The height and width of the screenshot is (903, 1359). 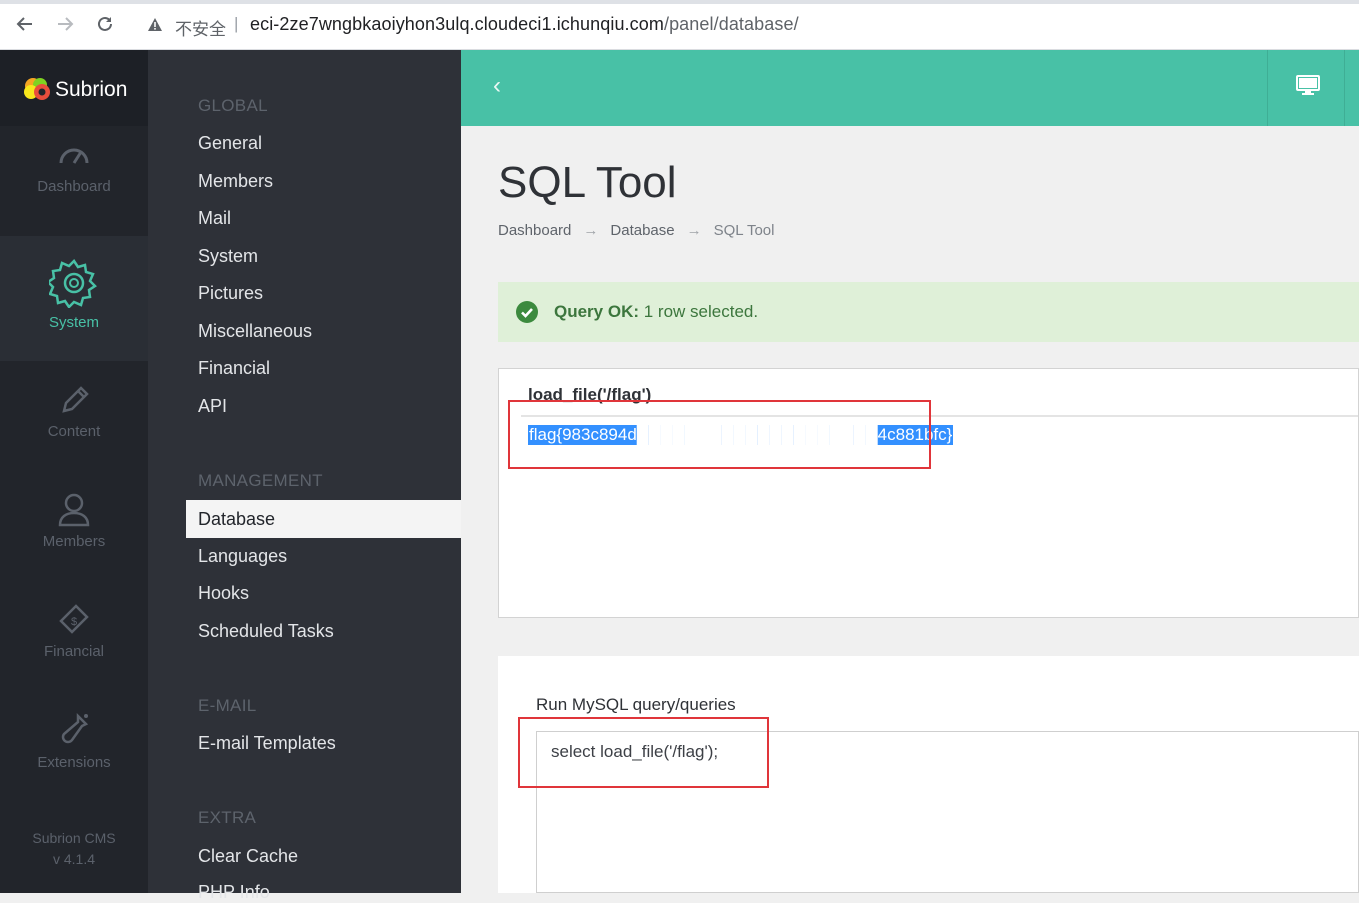 What do you see at coordinates (267, 743) in the screenshot?
I see `menu-email-templates: E-mail Templates` at bounding box center [267, 743].